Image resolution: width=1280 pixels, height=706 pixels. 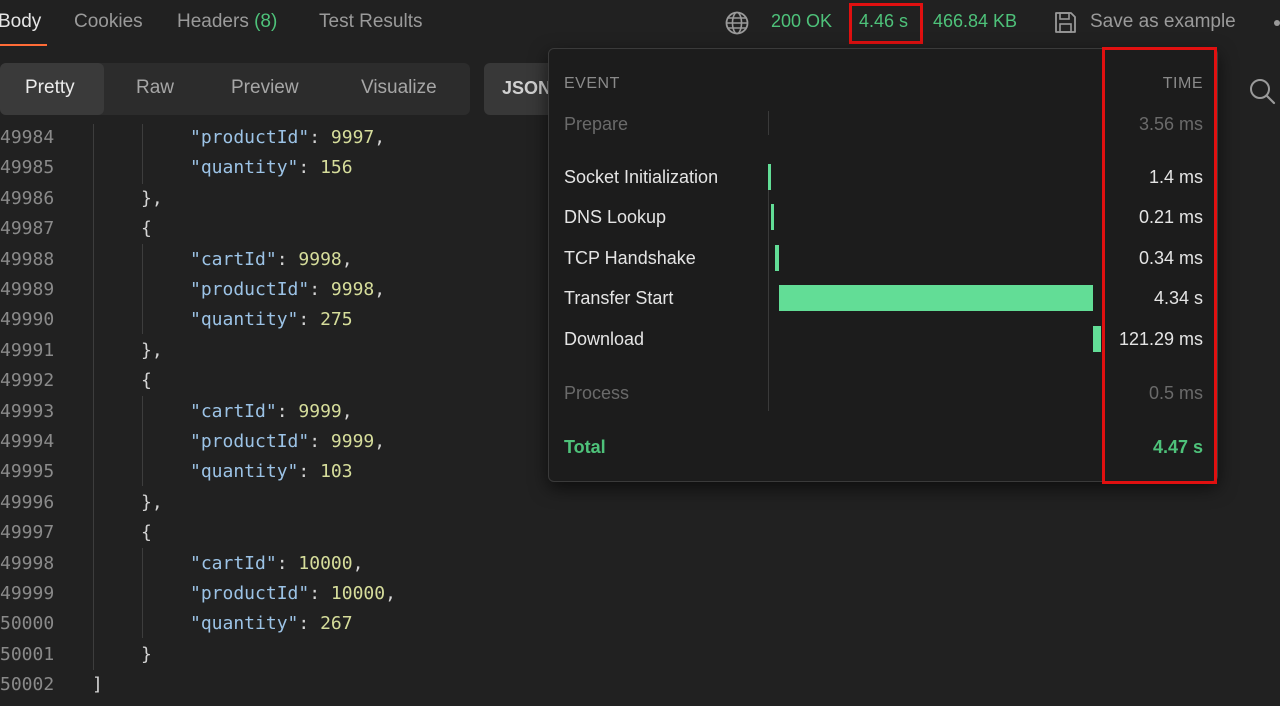 I want to click on event-column-header: EVENT, so click(x=592, y=83).